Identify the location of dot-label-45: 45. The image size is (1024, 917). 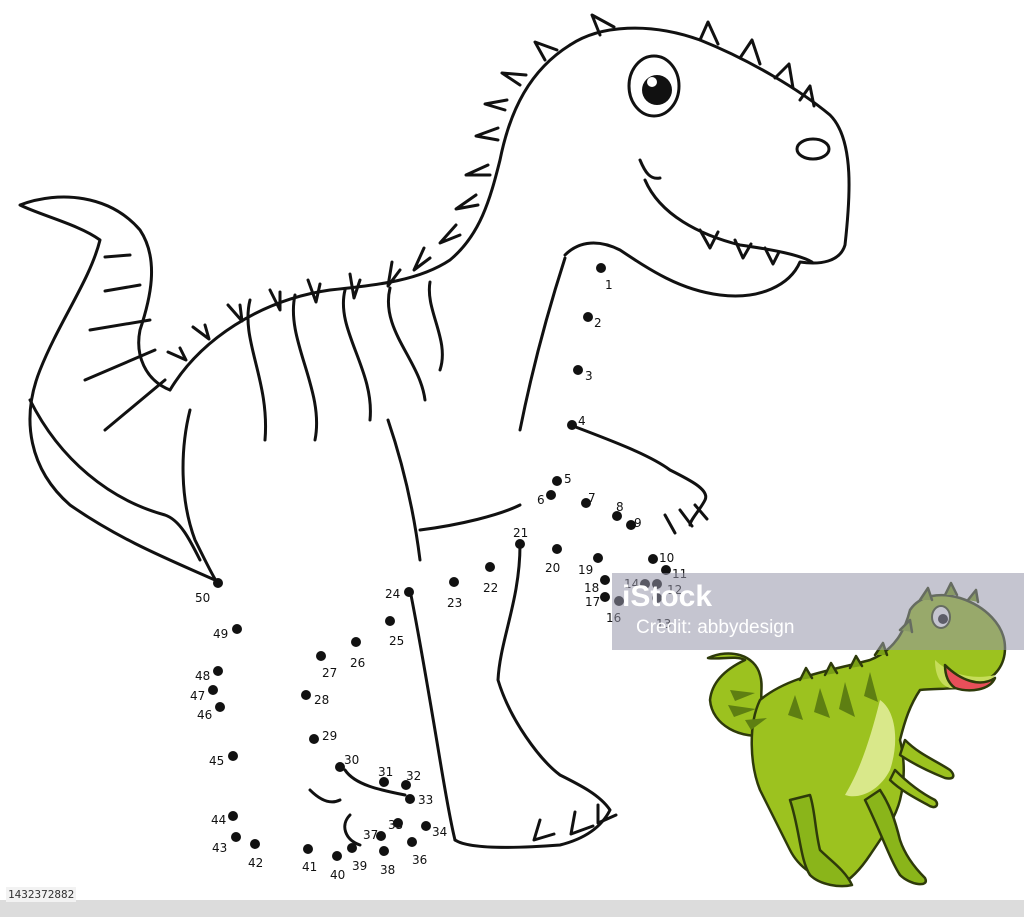
(216, 761).